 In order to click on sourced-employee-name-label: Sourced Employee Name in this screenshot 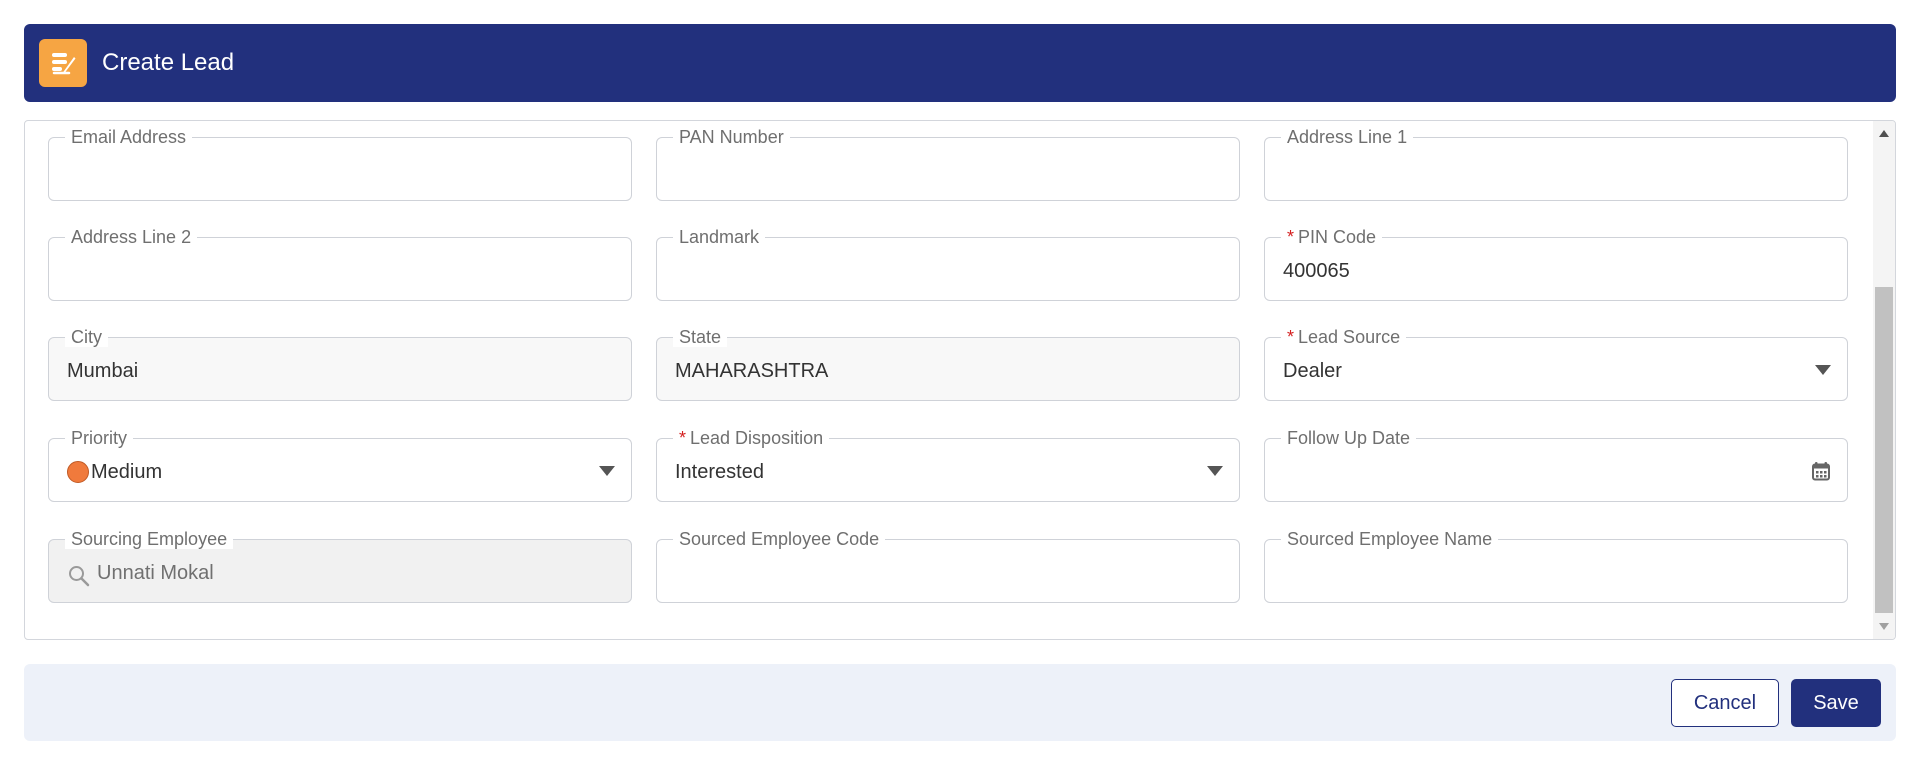, I will do `click(1390, 539)`.